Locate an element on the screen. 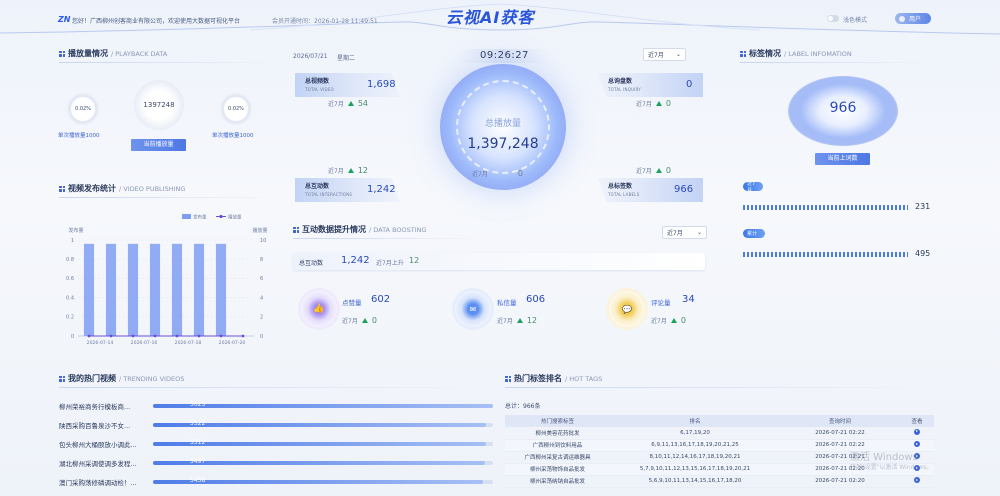  windows-activation-hint: 转到"设置"以激活 Windows。 is located at coordinates (891, 467).